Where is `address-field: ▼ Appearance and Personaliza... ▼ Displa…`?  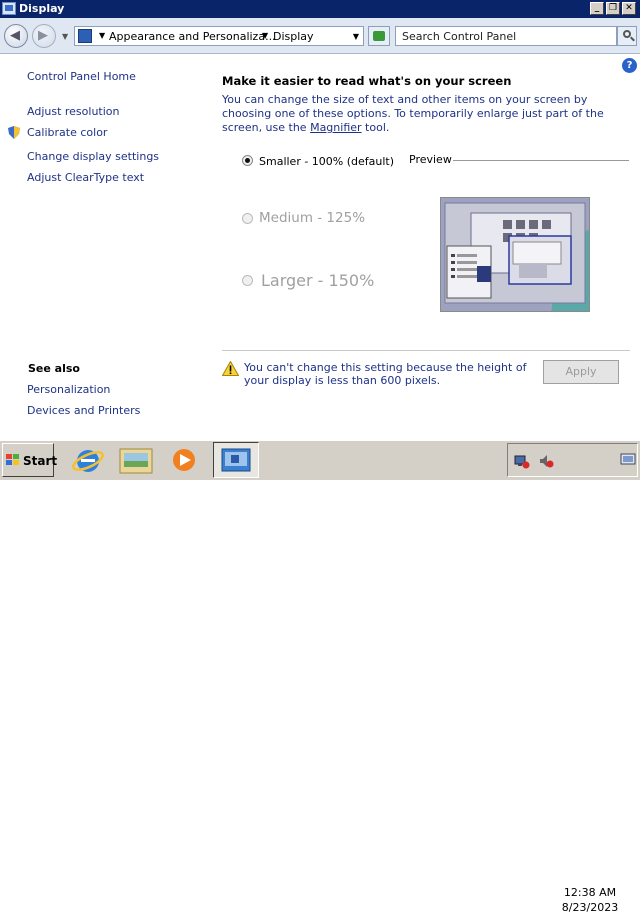
address-field: ▼ Appearance and Personaliza... ▼ Displa… is located at coordinates (219, 36).